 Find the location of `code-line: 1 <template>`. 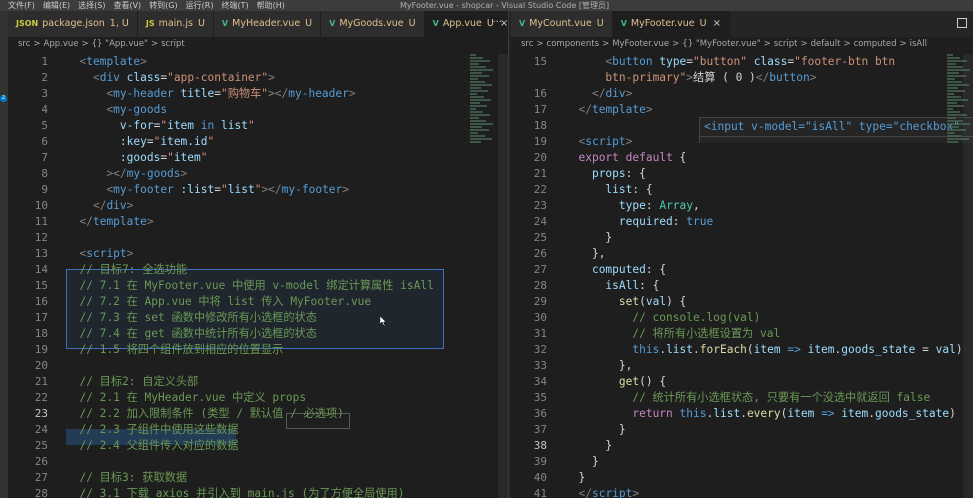

code-line: 1 <template> is located at coordinates (258, 62).